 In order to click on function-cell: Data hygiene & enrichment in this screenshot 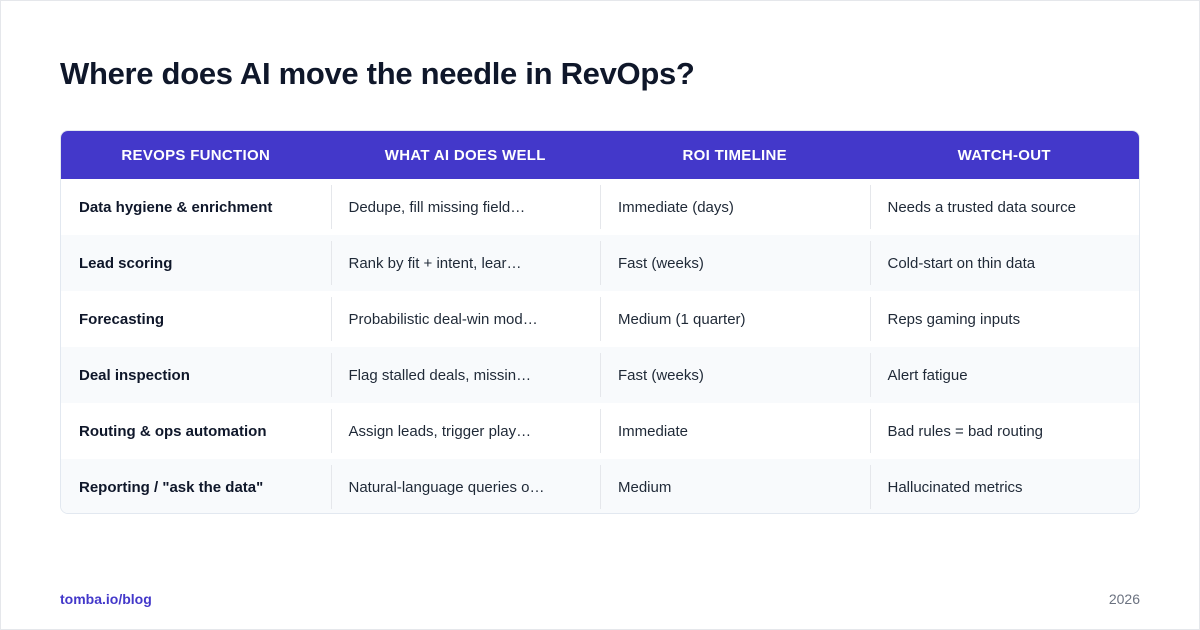, I will do `click(176, 207)`.